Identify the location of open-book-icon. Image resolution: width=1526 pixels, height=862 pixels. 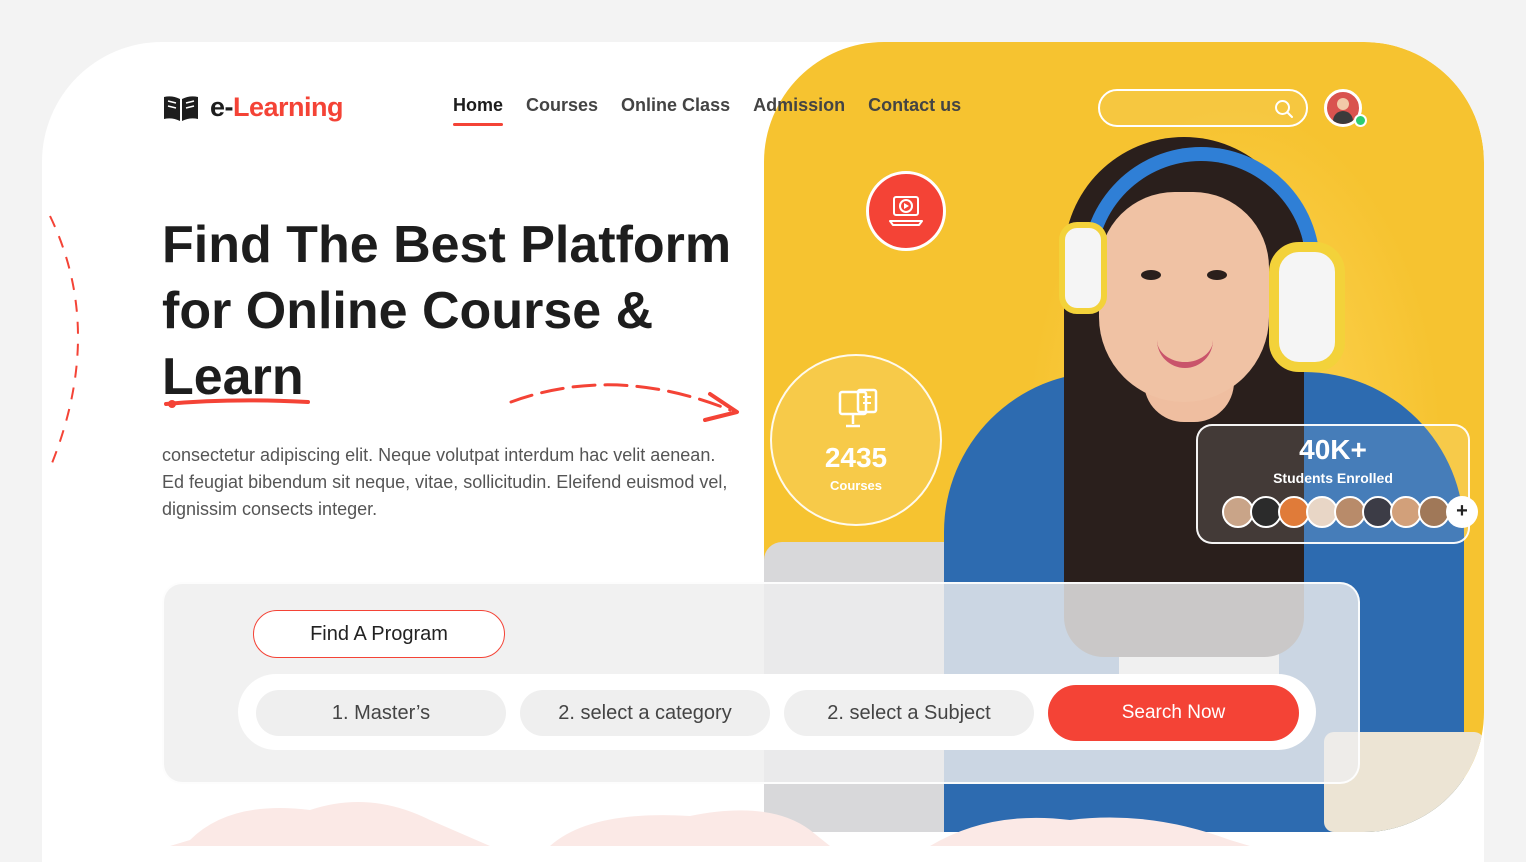
(181, 108).